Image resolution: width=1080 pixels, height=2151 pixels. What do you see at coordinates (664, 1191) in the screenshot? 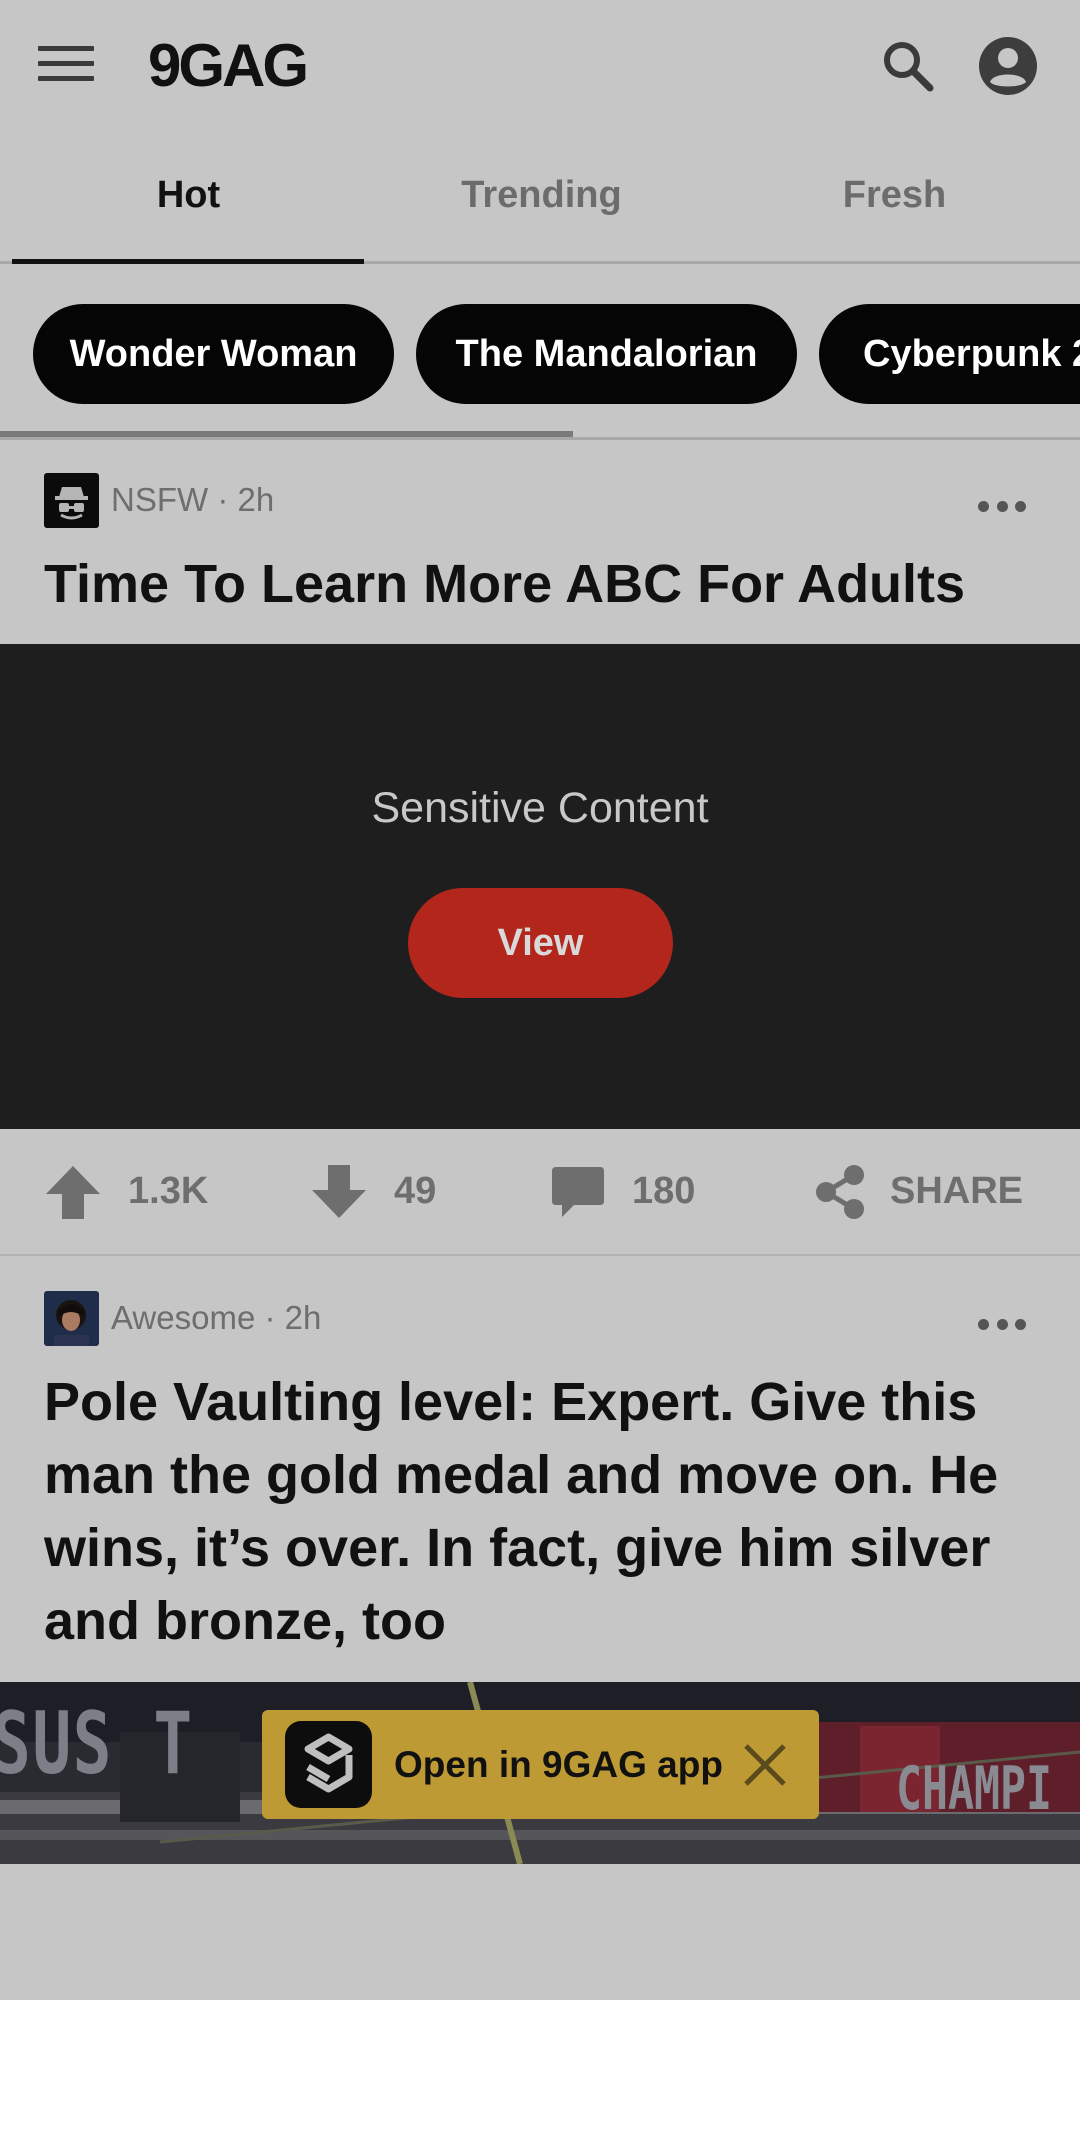
I see `comment-count: 180` at bounding box center [664, 1191].